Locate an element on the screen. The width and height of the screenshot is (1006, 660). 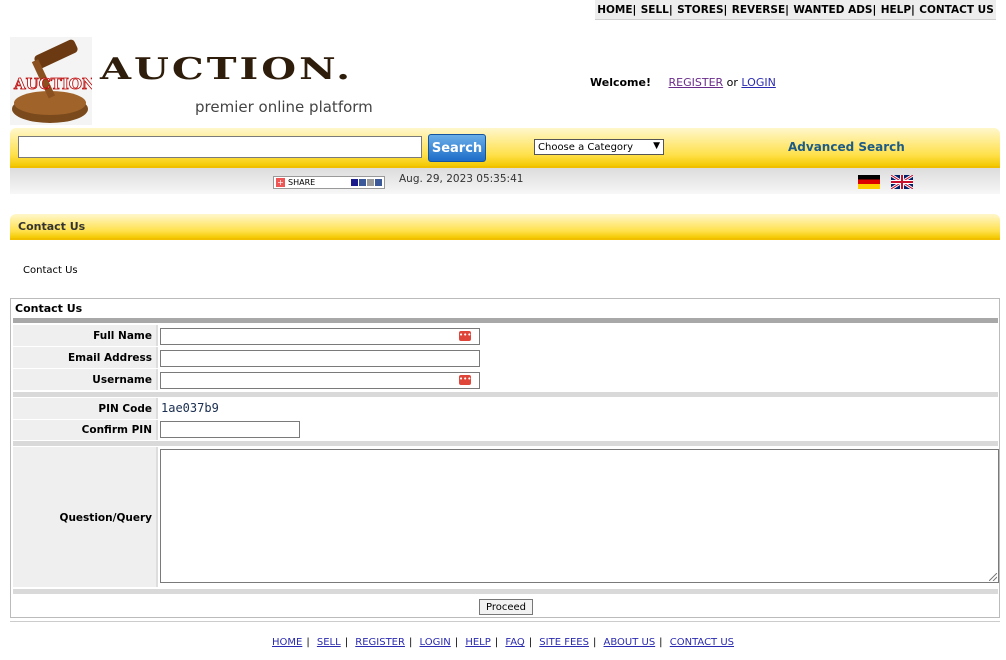
search-input is located at coordinates (220, 147).